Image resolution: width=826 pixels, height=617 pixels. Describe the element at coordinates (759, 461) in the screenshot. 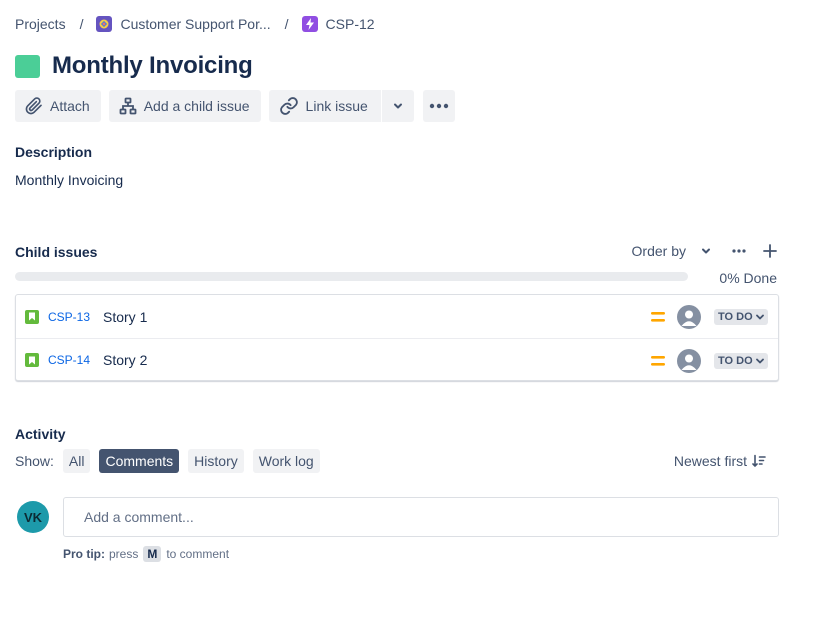

I see `sort-descending-icon` at that location.